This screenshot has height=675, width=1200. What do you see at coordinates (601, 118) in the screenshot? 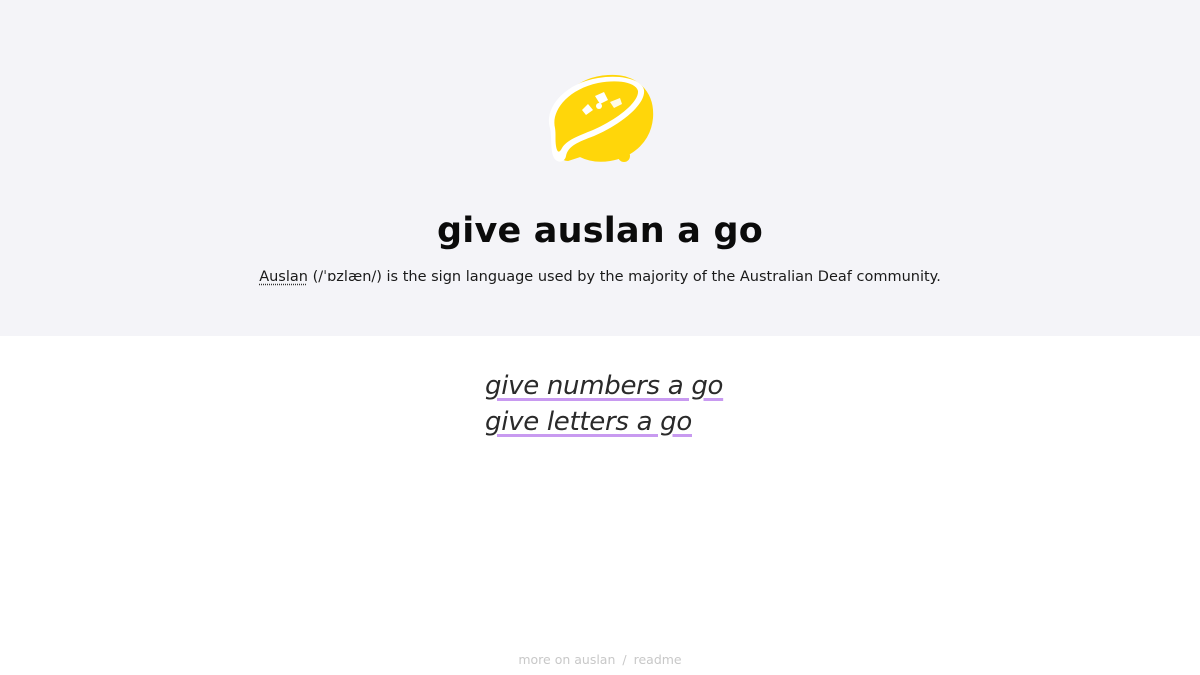
I see `lemon-icon` at bounding box center [601, 118].